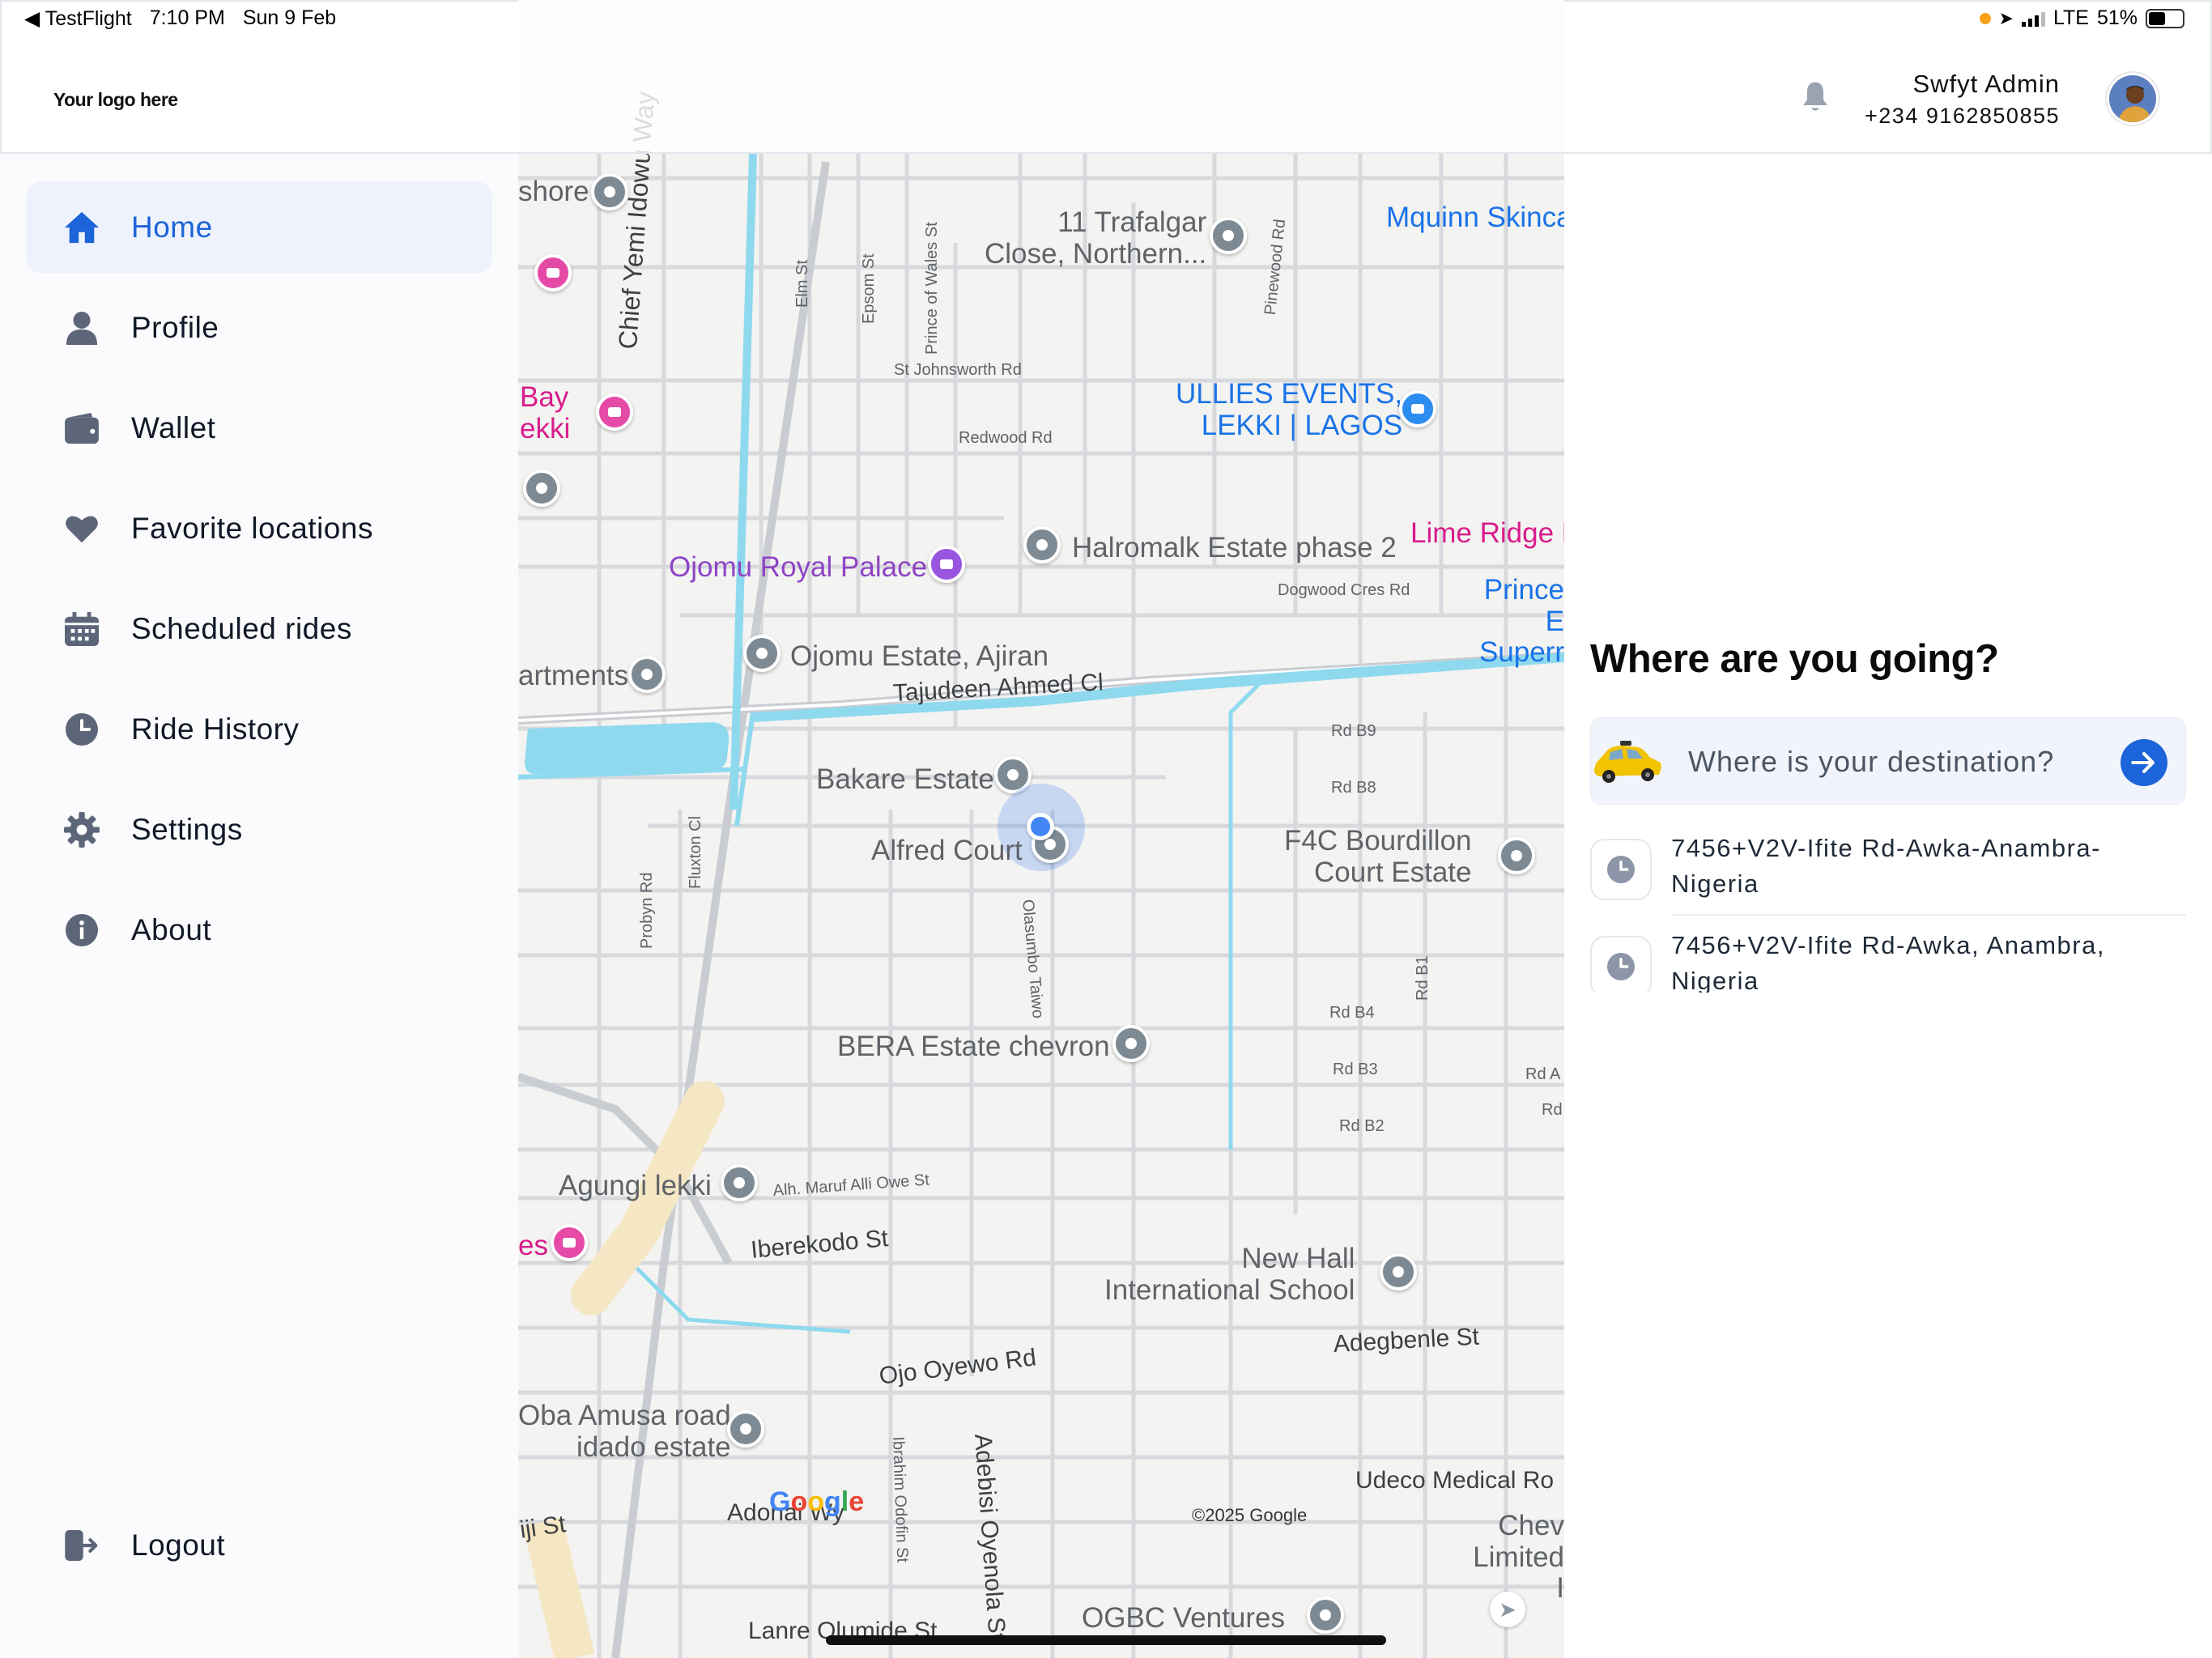 Image resolution: width=2212 pixels, height=1658 pixels. What do you see at coordinates (1888, 871) in the screenshot?
I see `recent-destination-item: 7456+V2V-Ifite Rd-Awka-Anambra-Nigeria` at bounding box center [1888, 871].